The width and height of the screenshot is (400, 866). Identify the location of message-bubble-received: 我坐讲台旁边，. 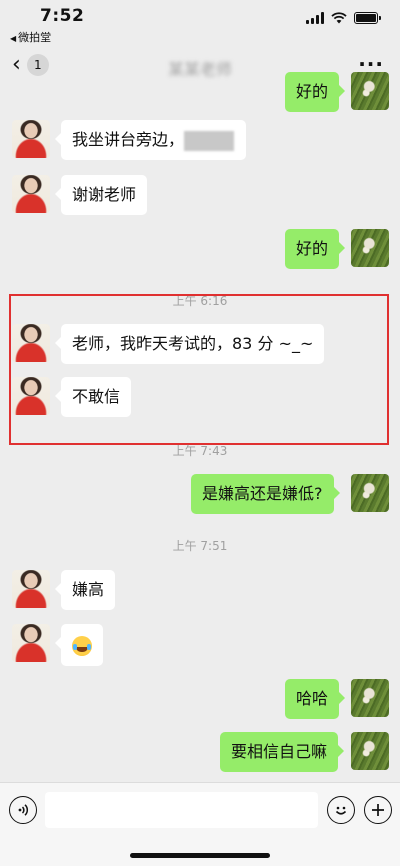
(150, 140).